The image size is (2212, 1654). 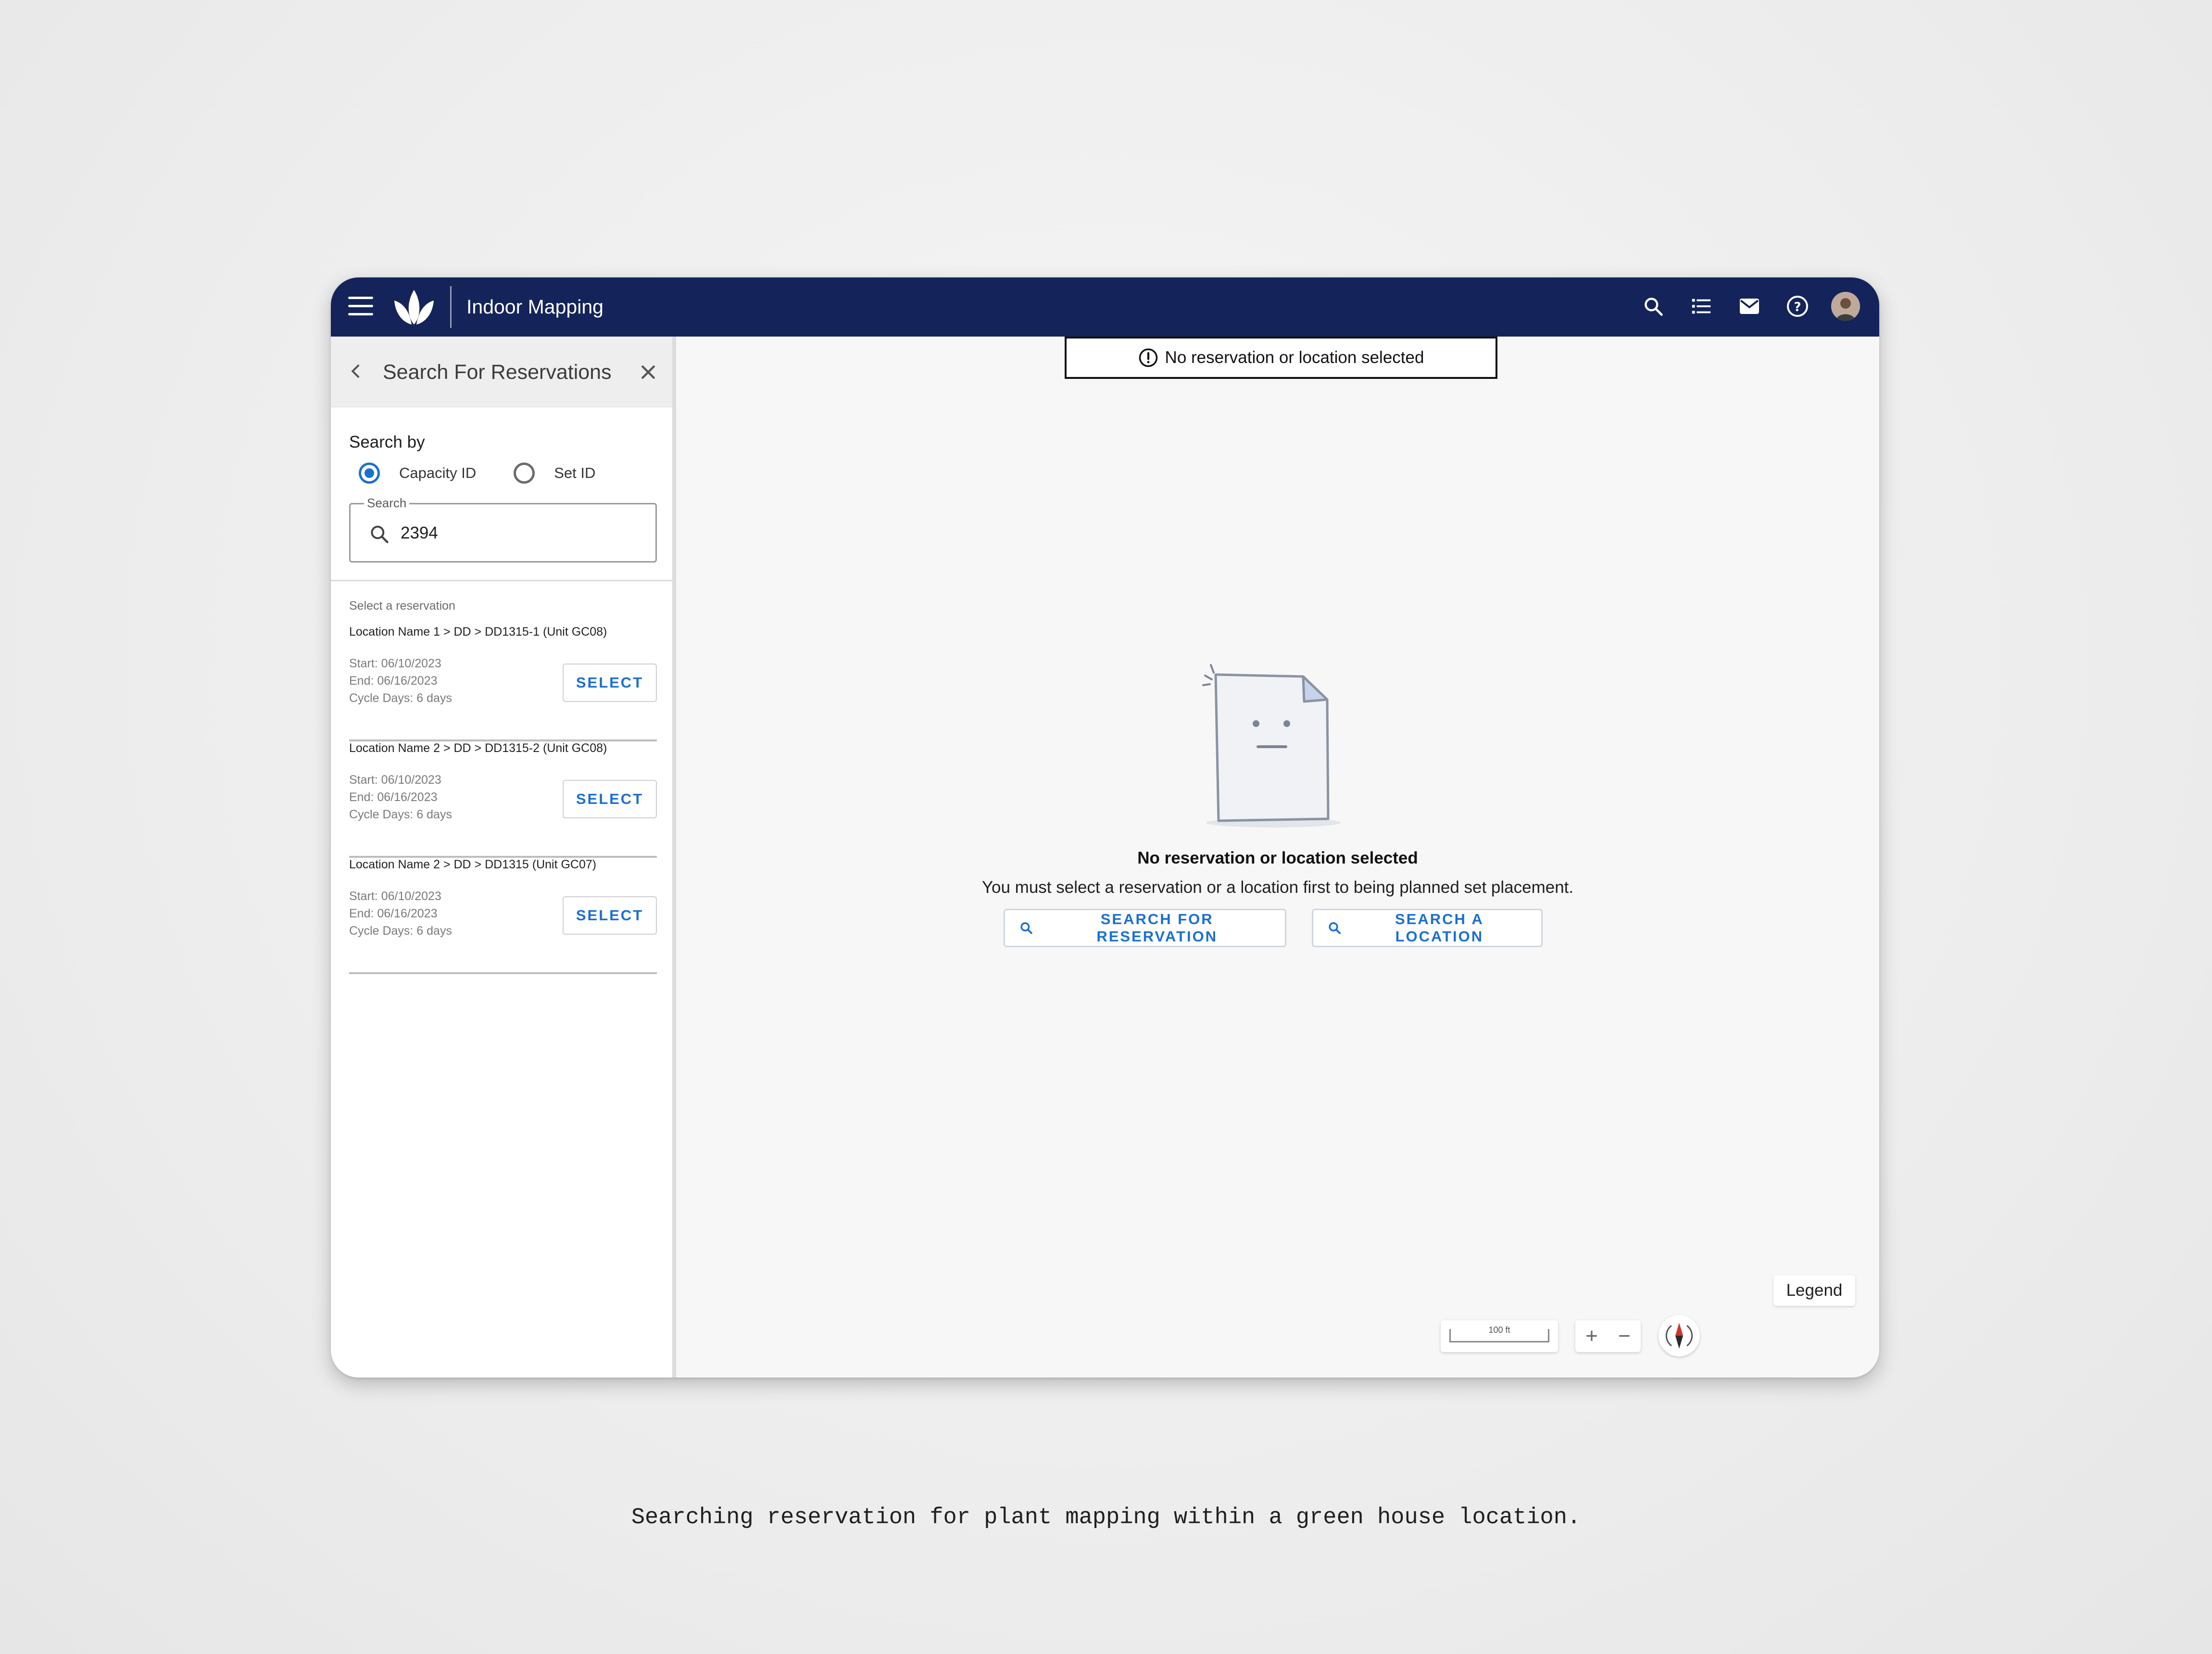 I want to click on map-scale-bar: 100 ft, so click(x=1499, y=1336).